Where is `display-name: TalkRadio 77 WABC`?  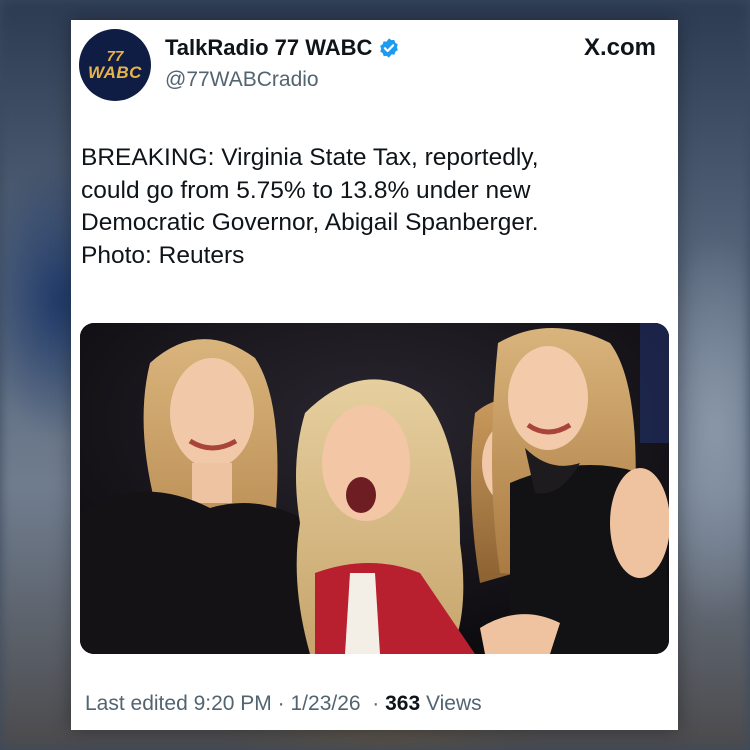
display-name: TalkRadio 77 WABC is located at coordinates (268, 48).